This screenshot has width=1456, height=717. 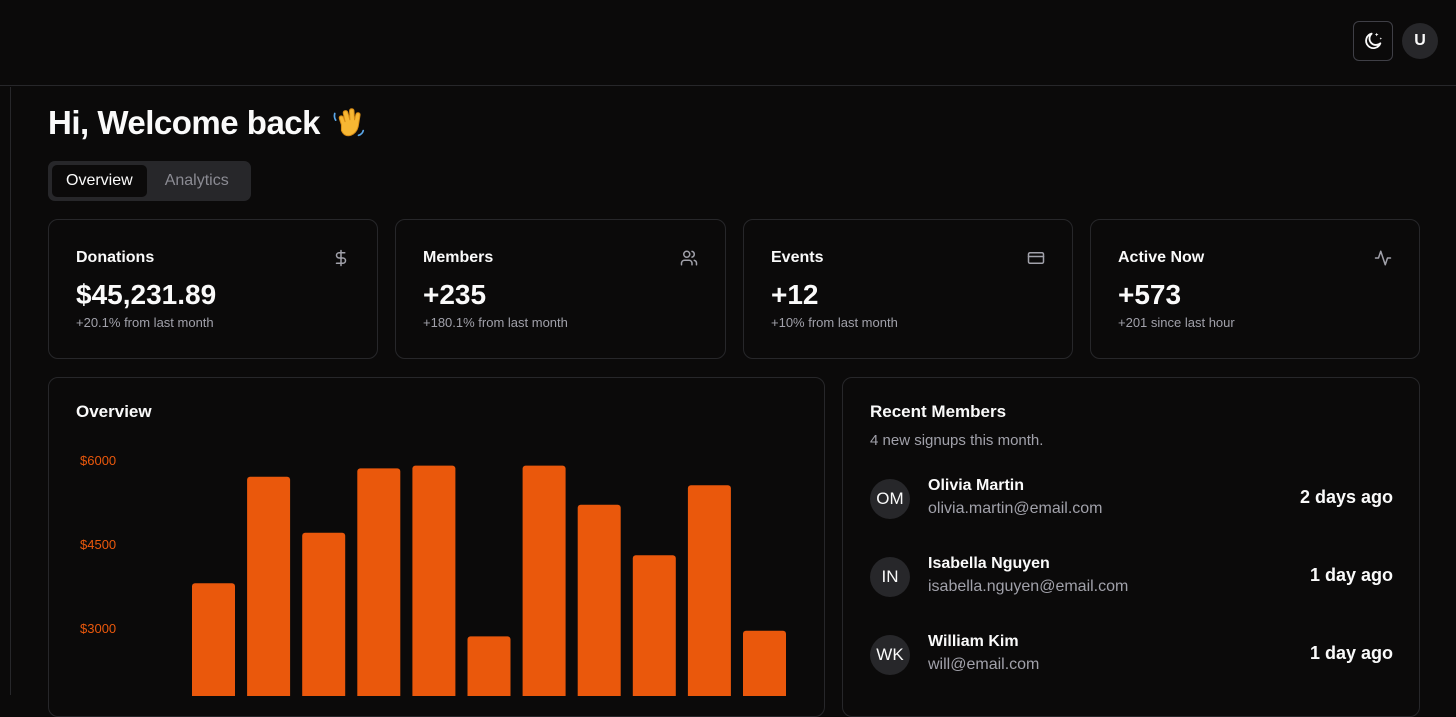 I want to click on moon-stars-icon, so click(x=1373, y=41).